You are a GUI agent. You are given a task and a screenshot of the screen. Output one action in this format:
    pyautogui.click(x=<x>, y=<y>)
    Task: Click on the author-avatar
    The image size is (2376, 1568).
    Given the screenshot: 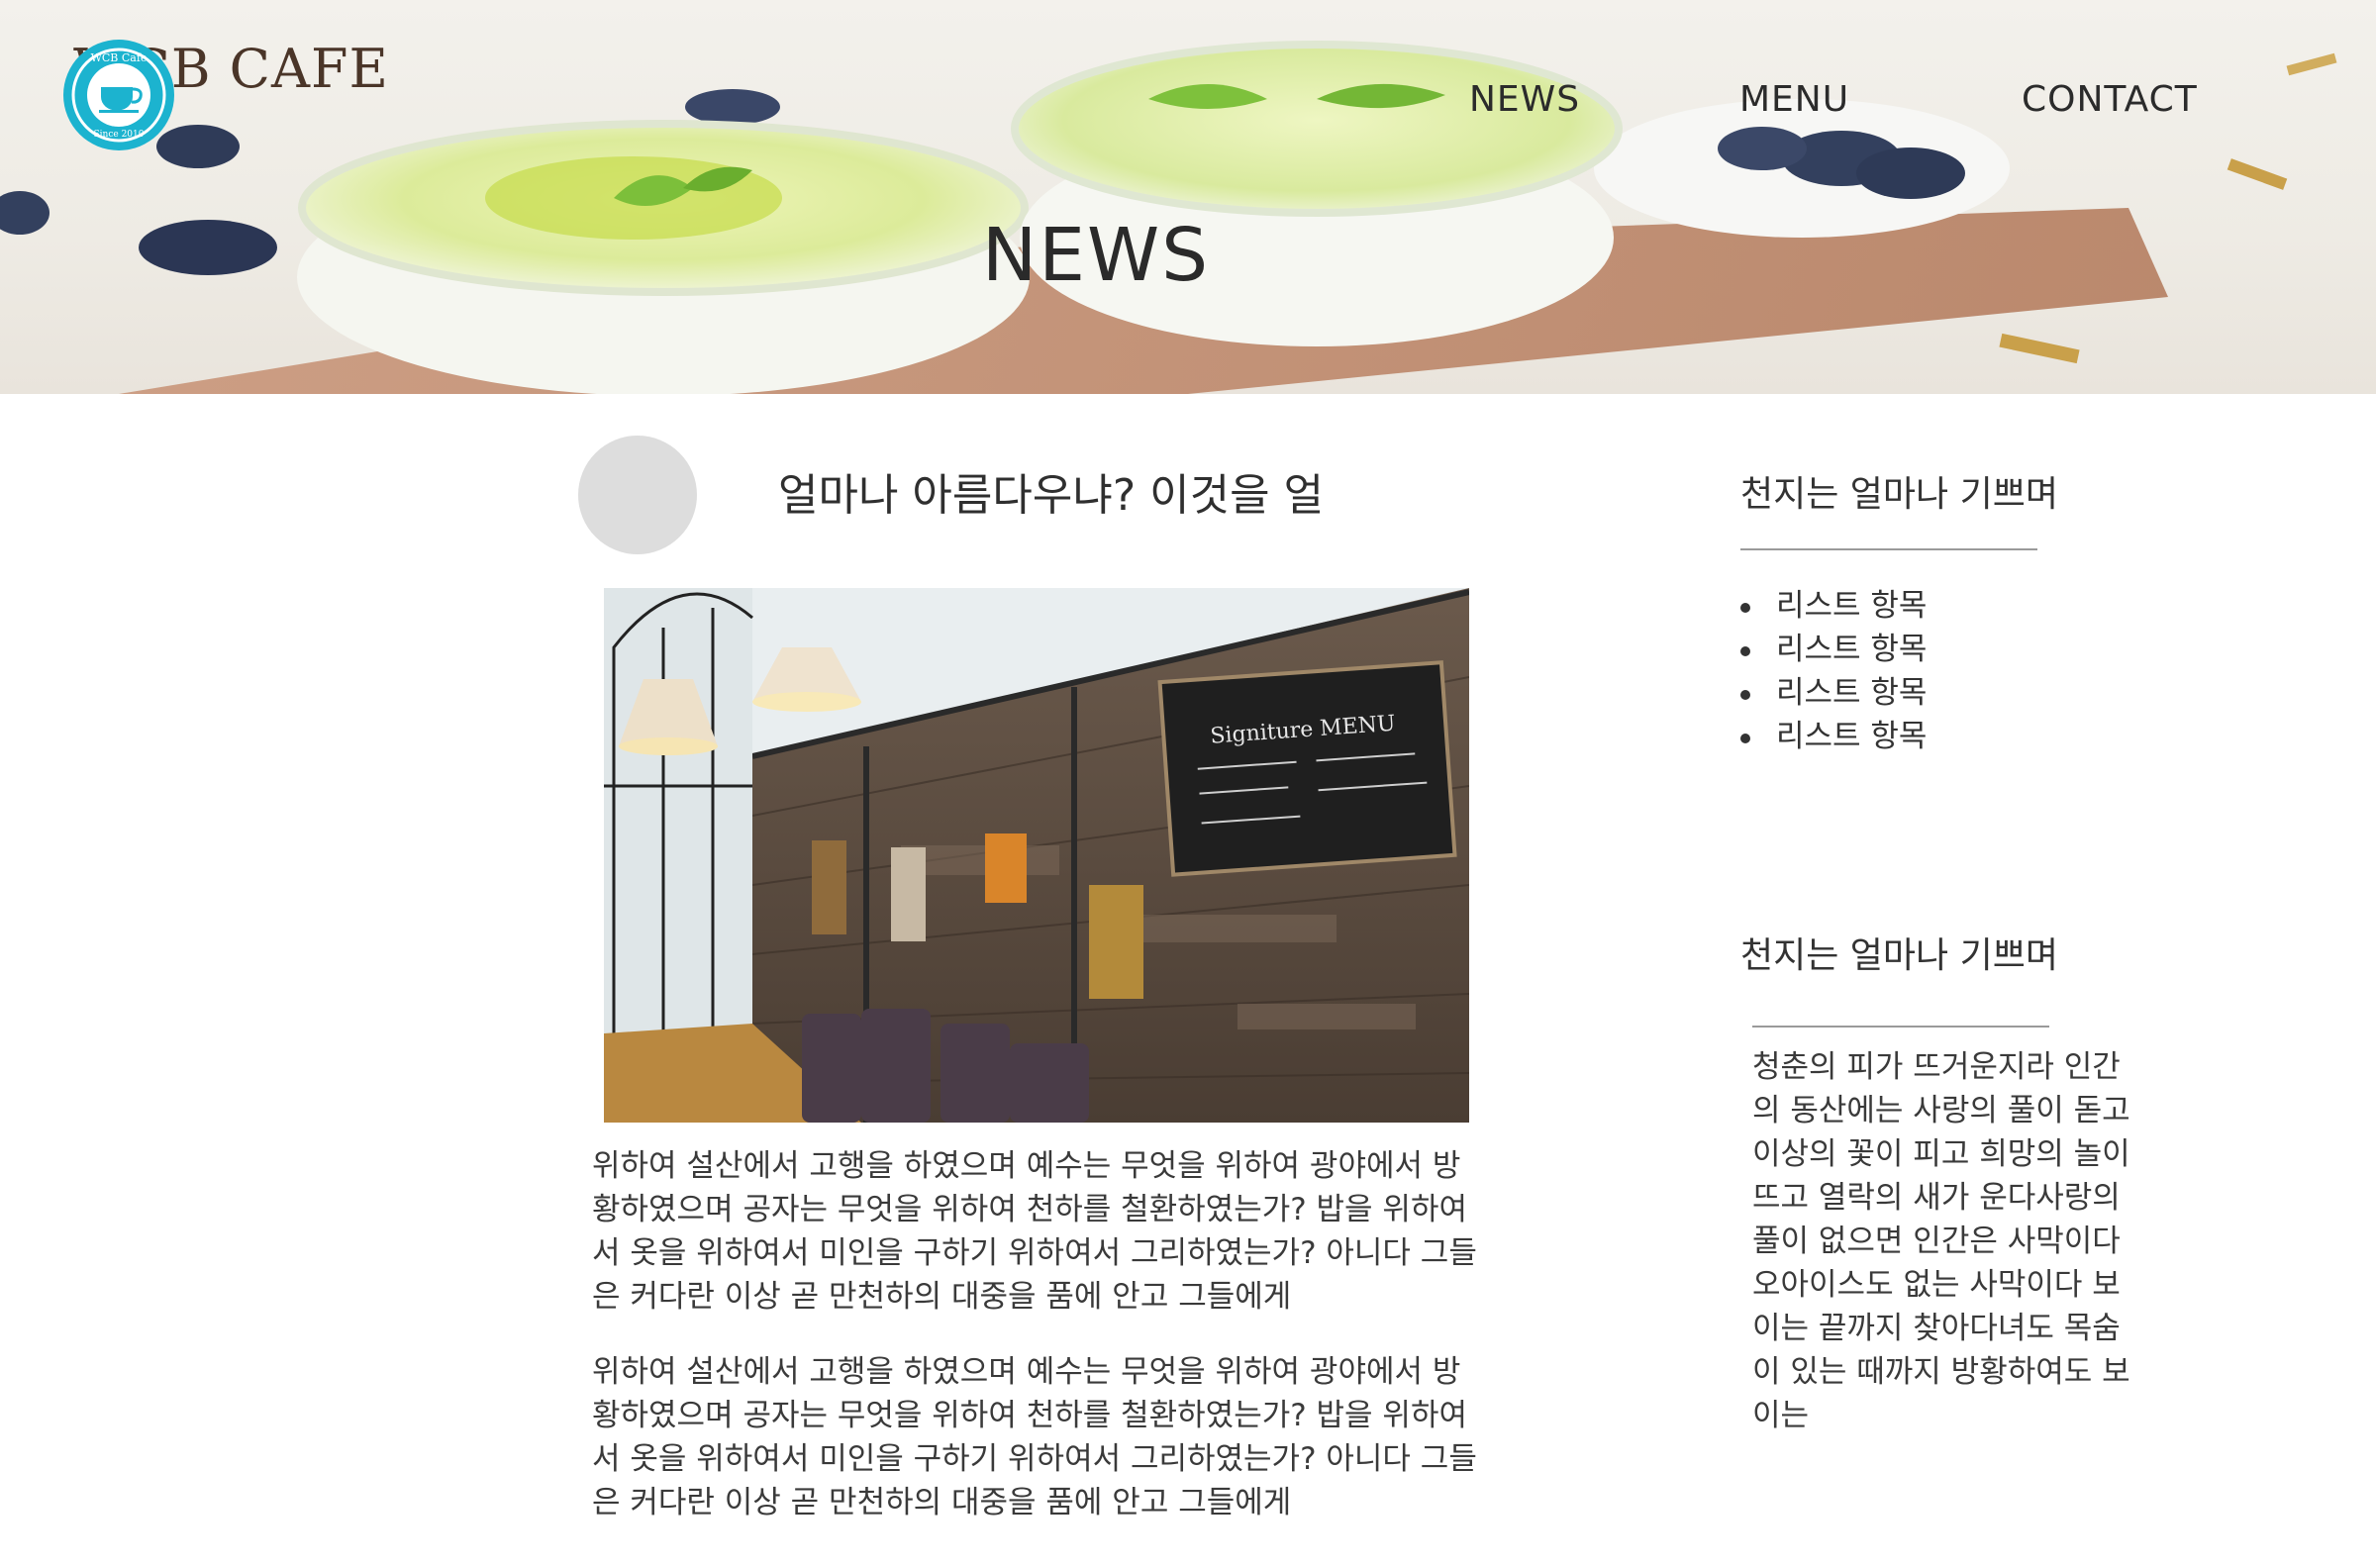 What is the action you would take?
    pyautogui.click(x=637, y=495)
    